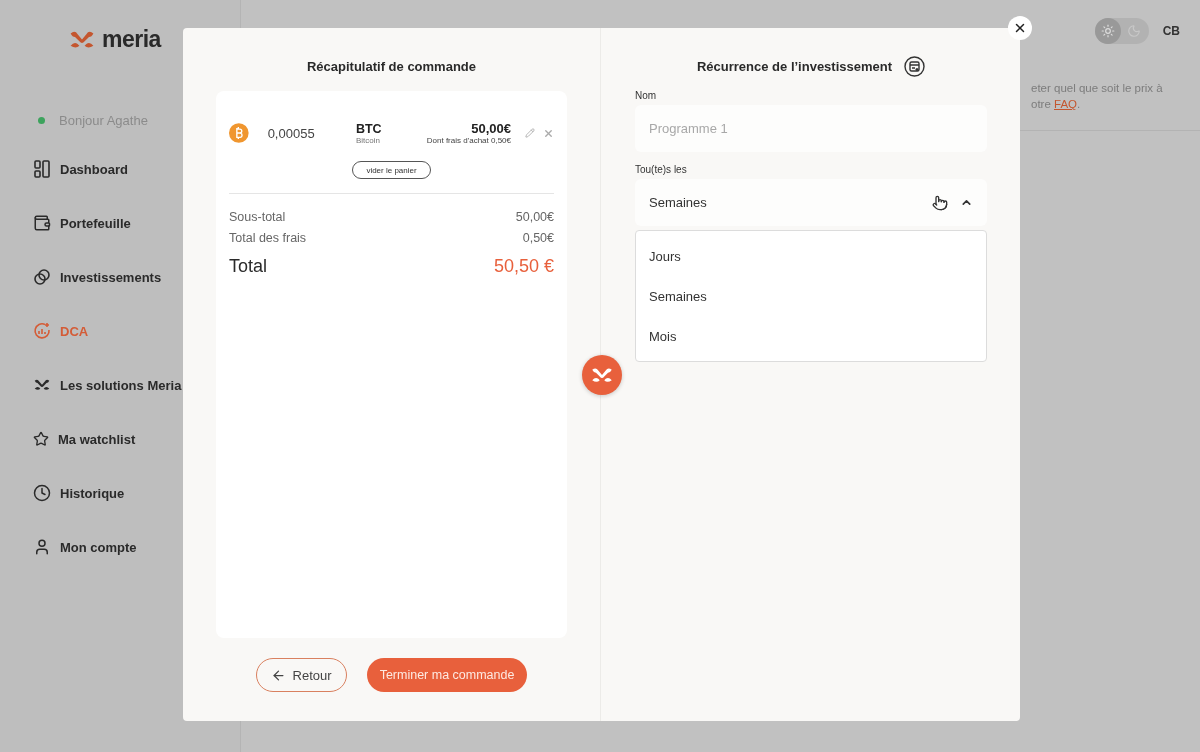 The image size is (1200, 752). What do you see at coordinates (1121, 31) in the screenshot?
I see `theme-toggle` at bounding box center [1121, 31].